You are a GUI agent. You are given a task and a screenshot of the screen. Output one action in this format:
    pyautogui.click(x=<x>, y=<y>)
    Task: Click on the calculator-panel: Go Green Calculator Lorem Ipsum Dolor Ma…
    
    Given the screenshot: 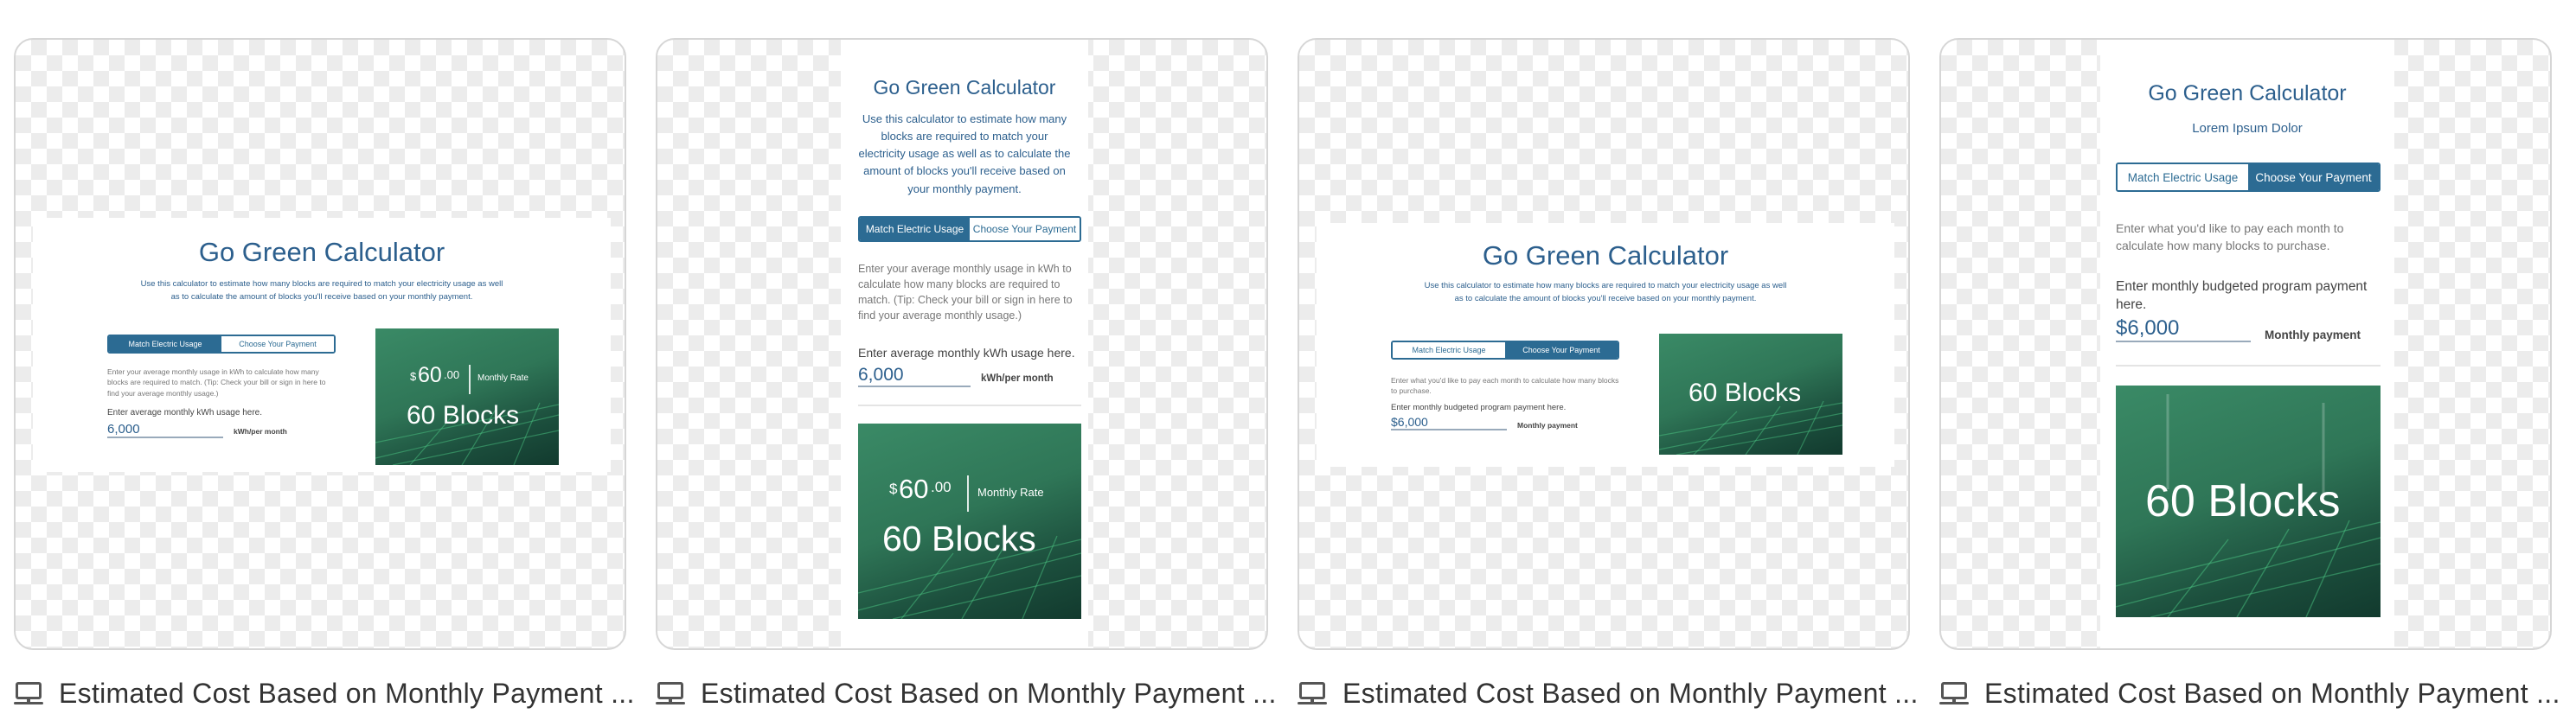 What is the action you would take?
    pyautogui.click(x=2247, y=344)
    